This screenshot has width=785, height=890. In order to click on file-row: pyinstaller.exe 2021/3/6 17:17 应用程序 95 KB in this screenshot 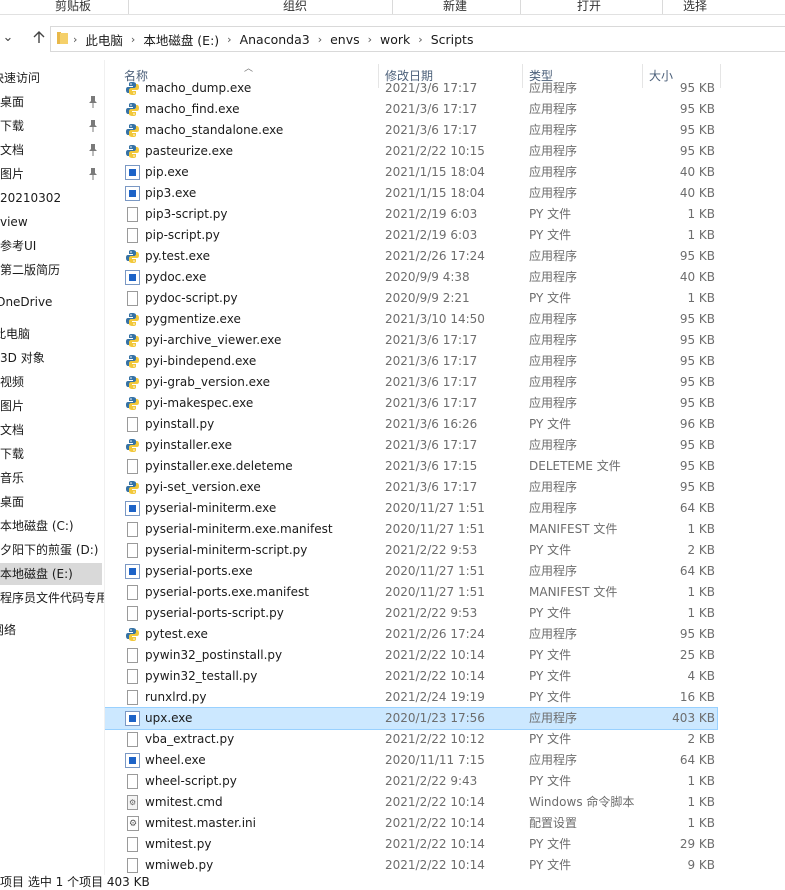, I will do `click(411, 445)`.